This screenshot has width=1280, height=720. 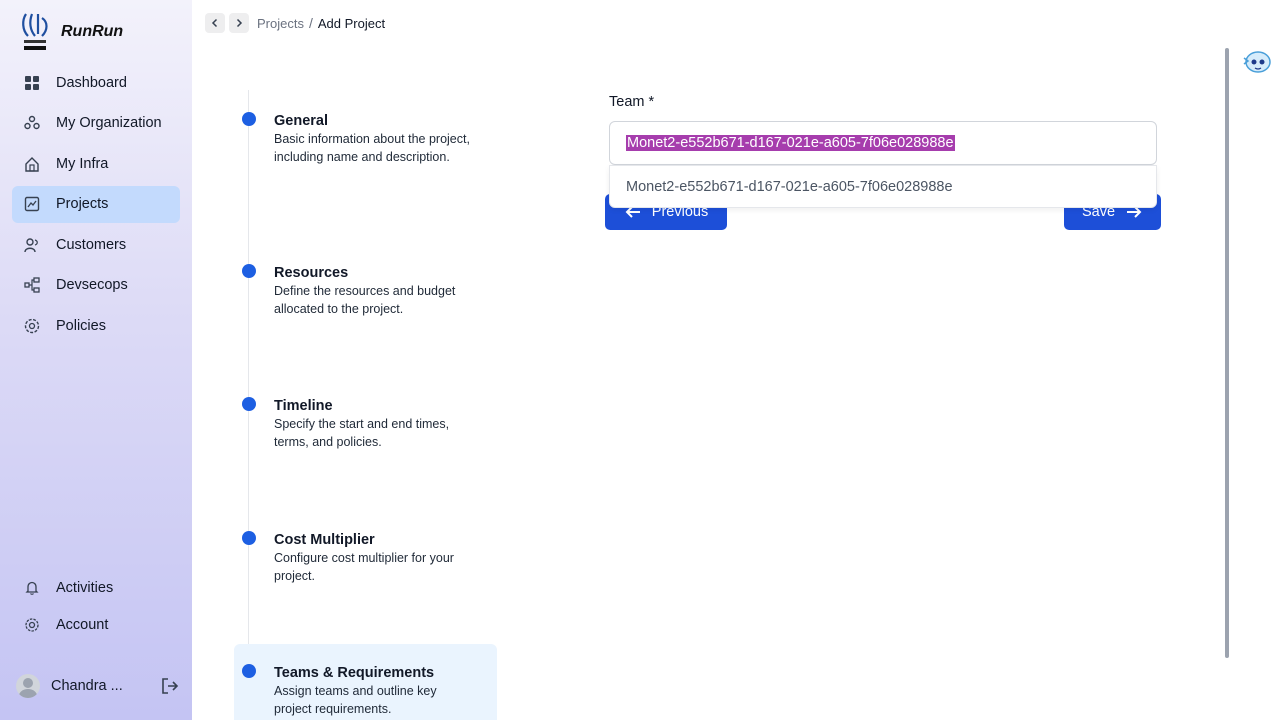 What do you see at coordinates (280, 23) in the screenshot?
I see `breadcrumb-projects-link: Projects` at bounding box center [280, 23].